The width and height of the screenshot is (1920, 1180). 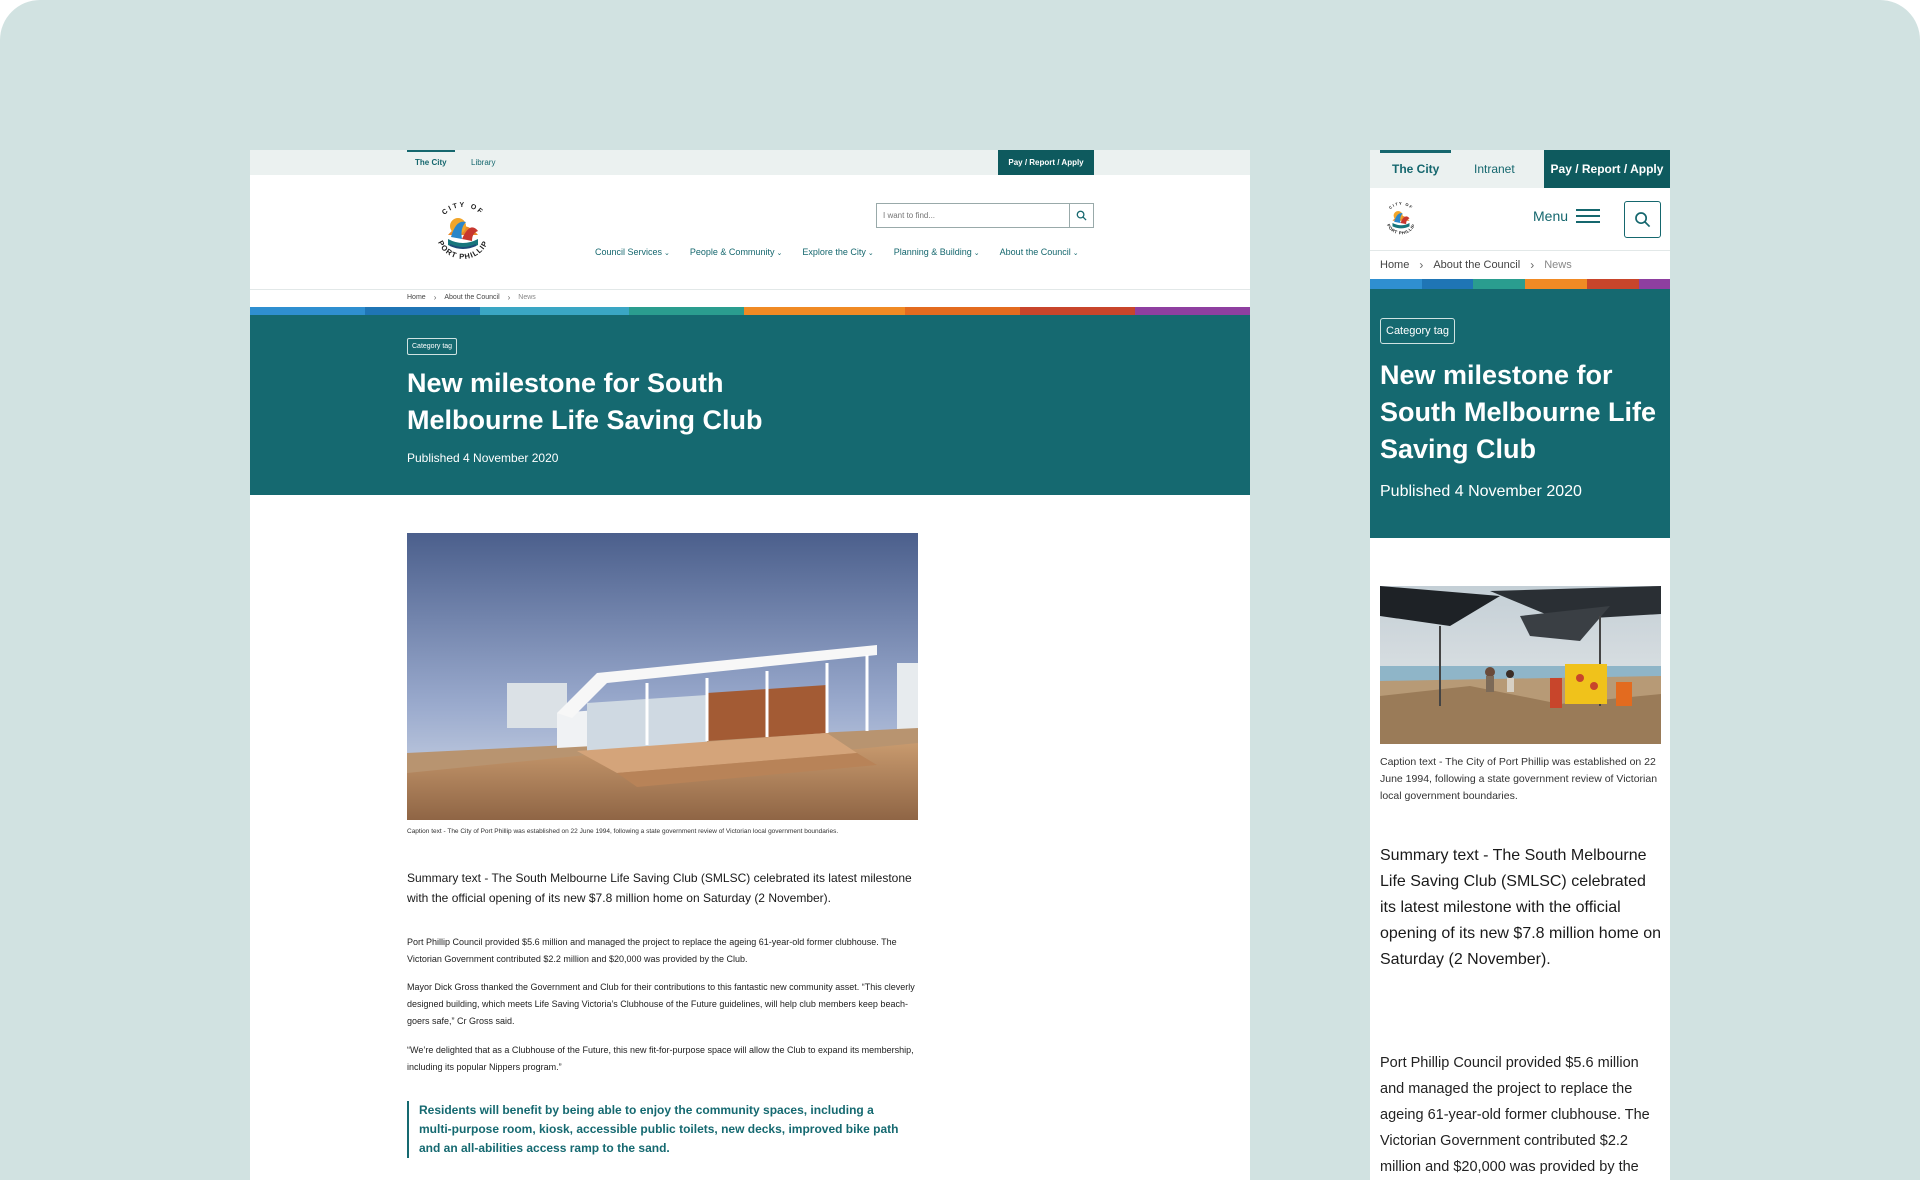 I want to click on nav-label: About the Council, so click(x=1035, y=252).